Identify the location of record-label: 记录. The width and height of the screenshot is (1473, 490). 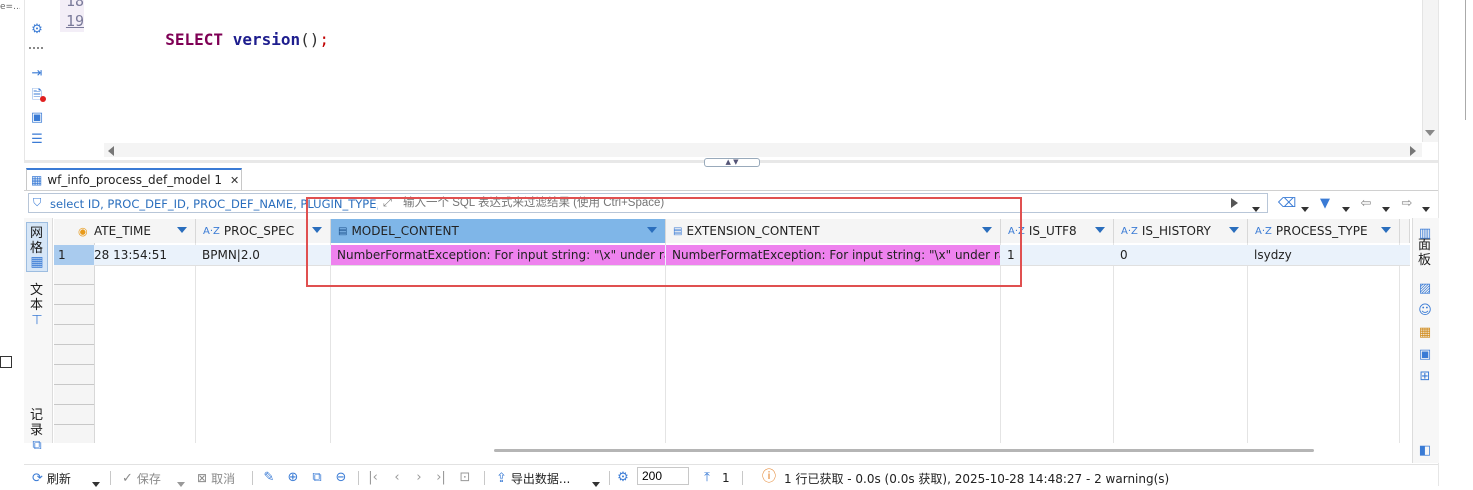
(37, 423).